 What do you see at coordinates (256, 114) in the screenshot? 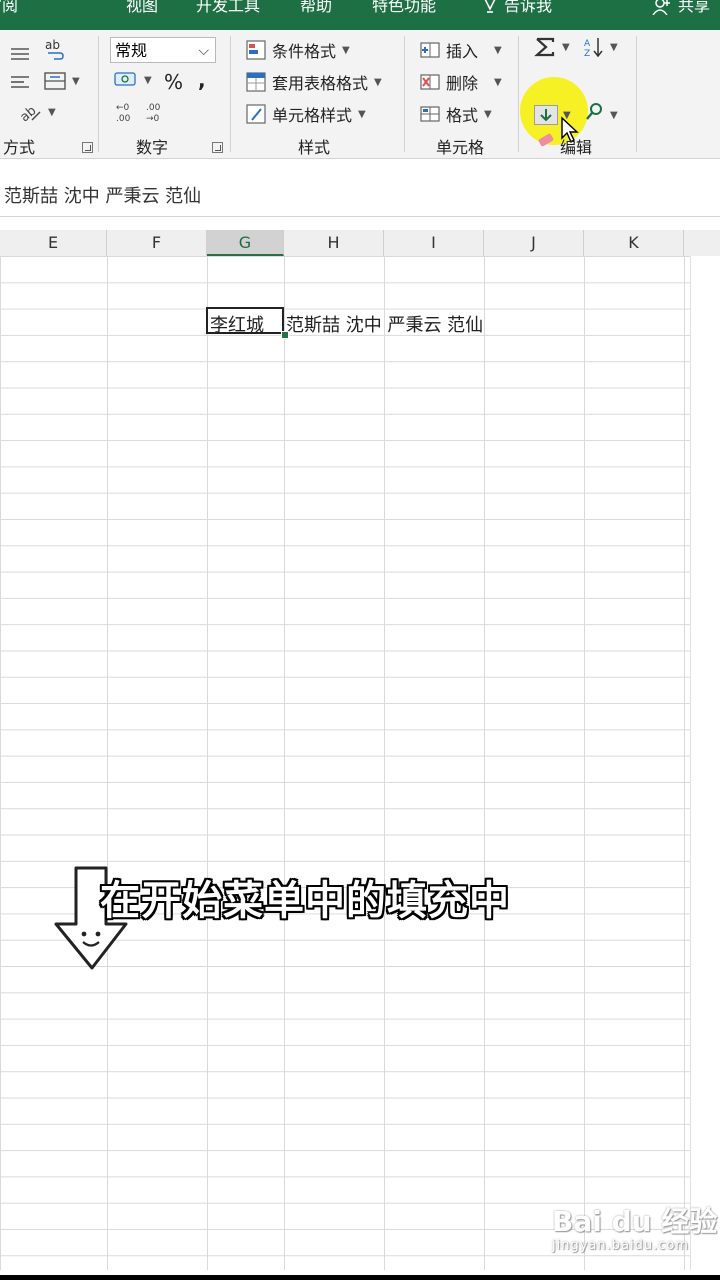
I see `cell-styles-icon` at bounding box center [256, 114].